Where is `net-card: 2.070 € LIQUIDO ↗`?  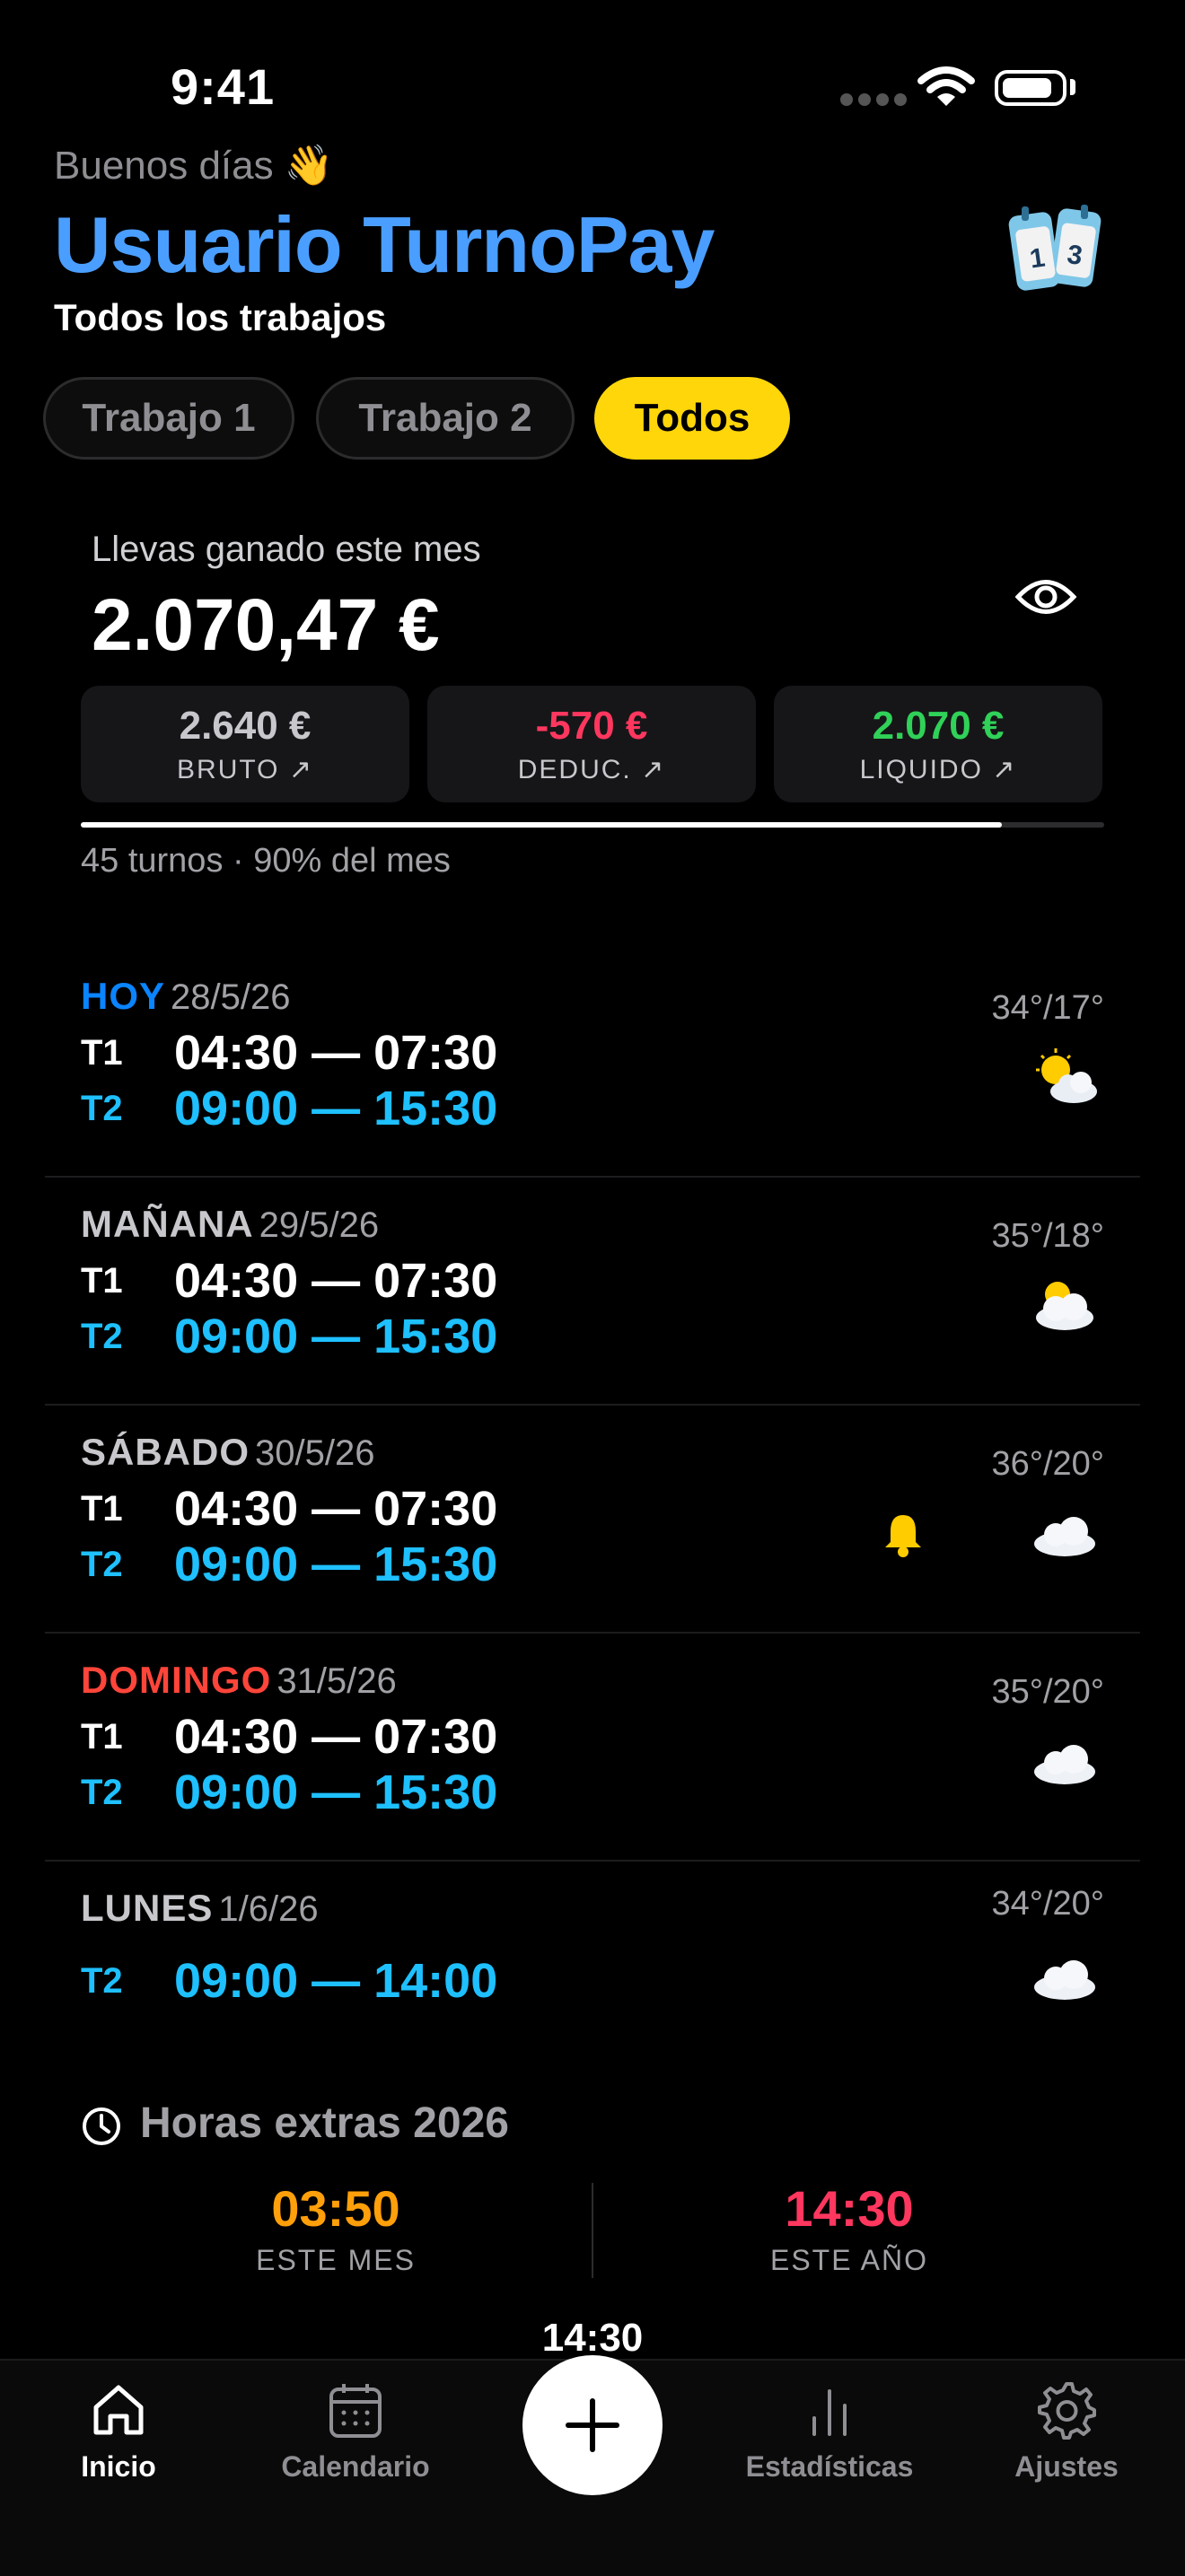
net-card: 2.070 € LIQUIDO ↗ is located at coordinates (938, 744).